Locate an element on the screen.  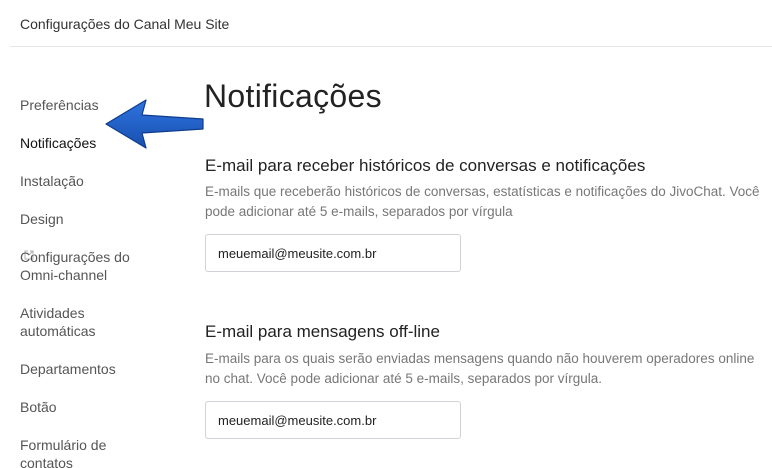
sidebar-item-instalacao: Instalação is located at coordinates (95, 172).